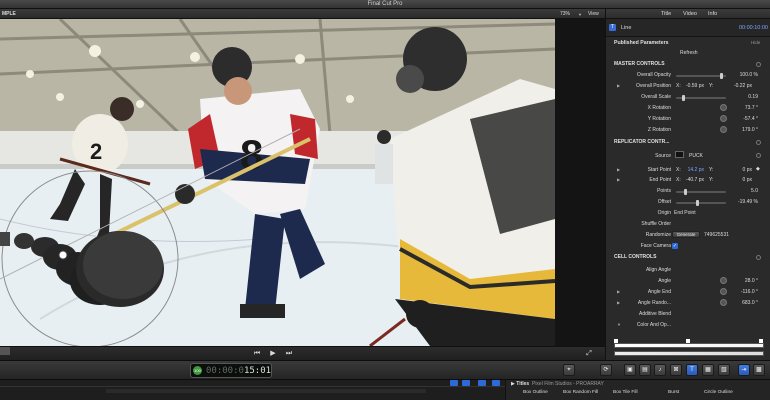 This screenshot has height=400, width=770. What do you see at coordinates (689, 353) in the screenshot?
I see `opacity-gradient-editor` at bounding box center [689, 353].